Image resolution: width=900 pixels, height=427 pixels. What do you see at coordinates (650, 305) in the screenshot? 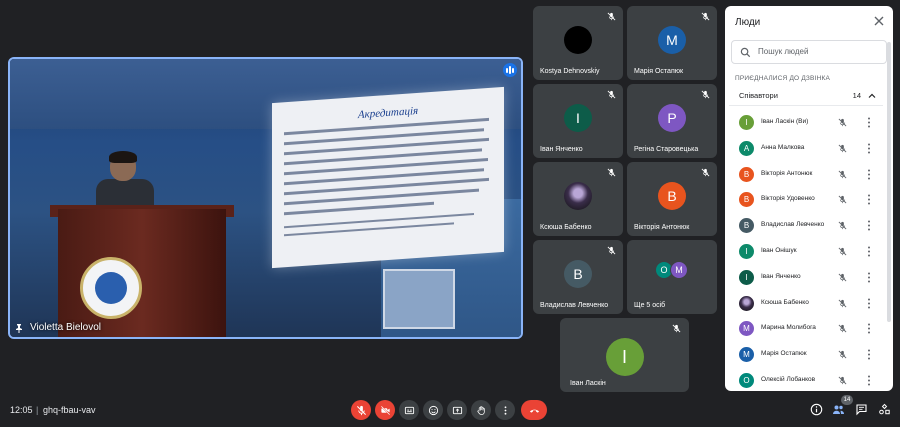
I see `tile-name: Ще 5 осіб` at bounding box center [650, 305].